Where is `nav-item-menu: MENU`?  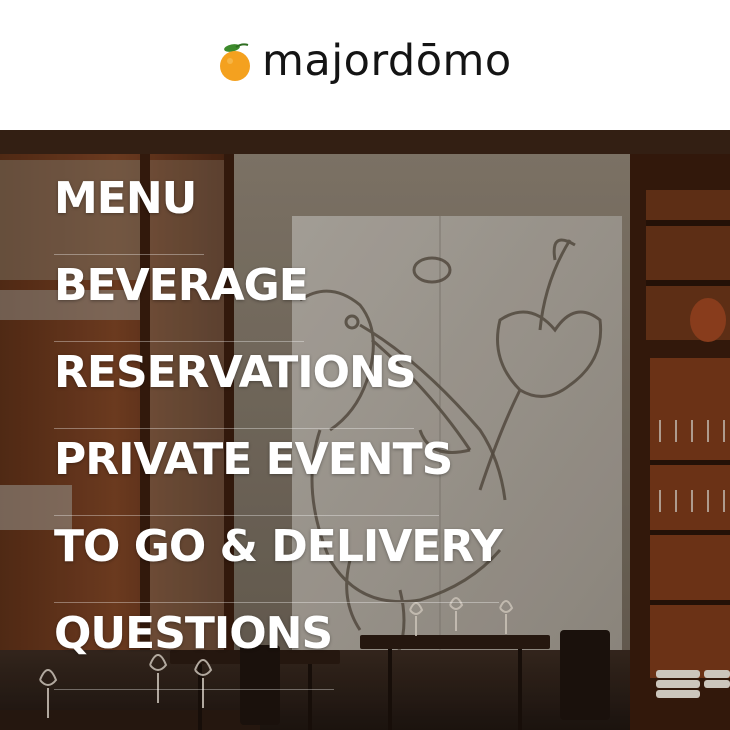
nav-item-menu: MENU is located at coordinates (289, 211).